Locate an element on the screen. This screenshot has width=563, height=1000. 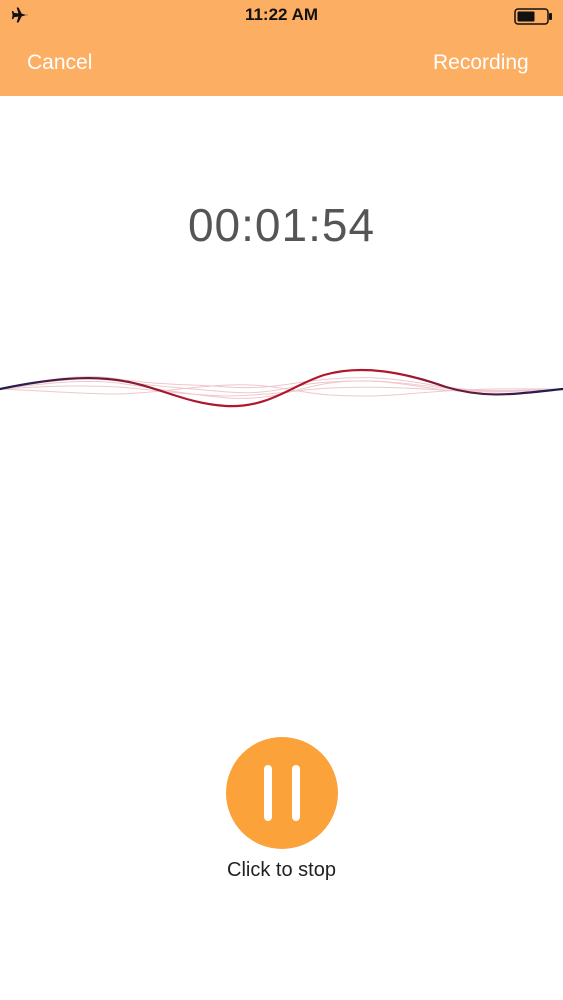
click-to-stop-label: Click to stop is located at coordinates (281, 870).